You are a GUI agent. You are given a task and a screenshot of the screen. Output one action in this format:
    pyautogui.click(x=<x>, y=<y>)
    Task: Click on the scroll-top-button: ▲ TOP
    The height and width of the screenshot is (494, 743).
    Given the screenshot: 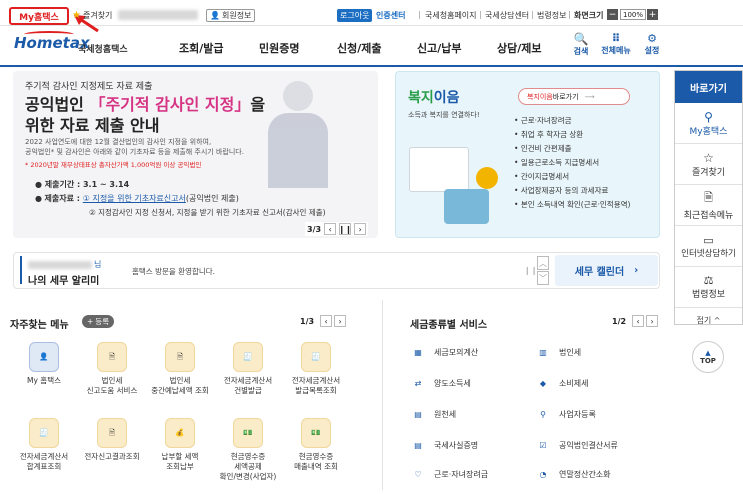 What is the action you would take?
    pyautogui.click(x=708, y=357)
    